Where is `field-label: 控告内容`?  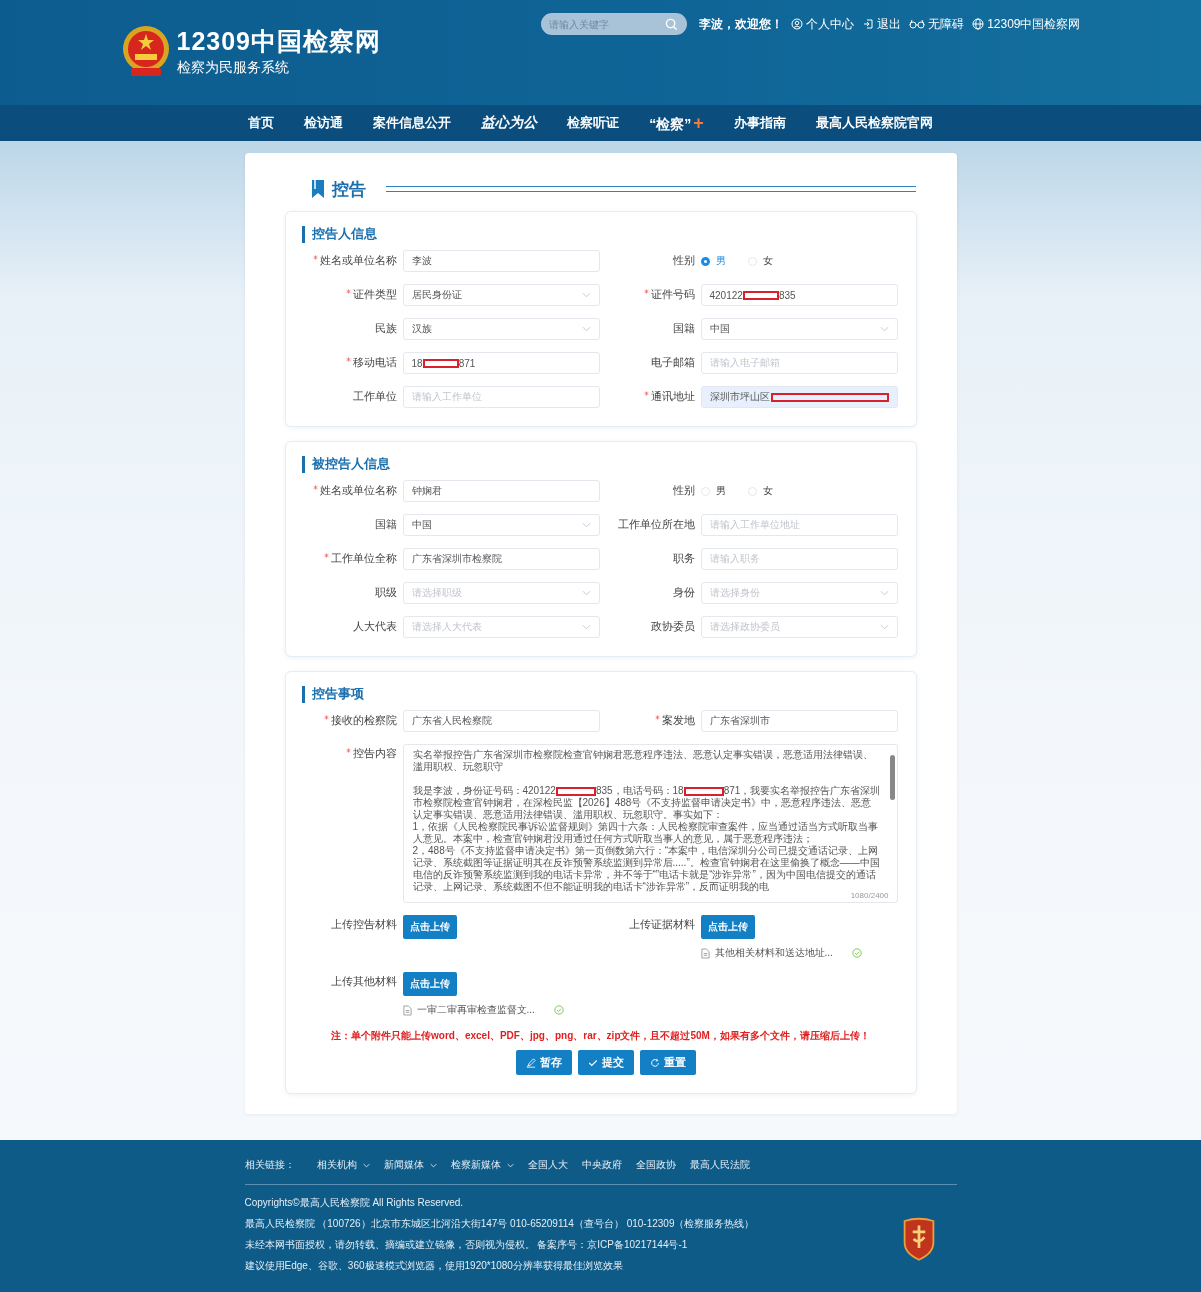
field-label: 控告内容 is located at coordinates (374, 754).